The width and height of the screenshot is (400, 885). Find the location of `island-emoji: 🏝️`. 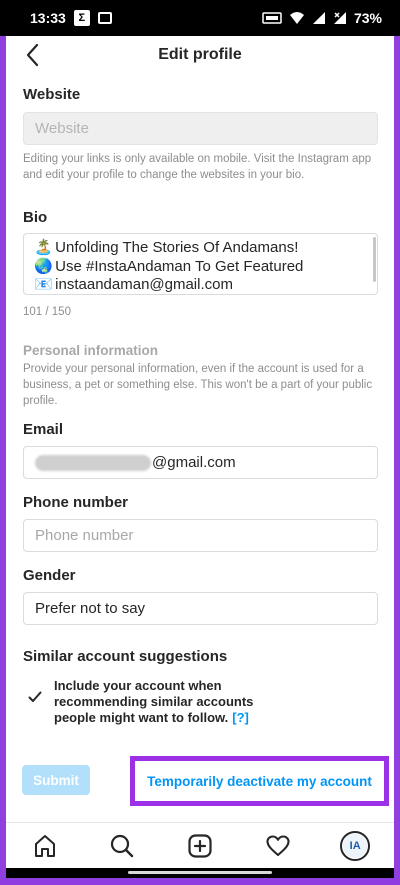

island-emoji: 🏝️ is located at coordinates (43, 247).